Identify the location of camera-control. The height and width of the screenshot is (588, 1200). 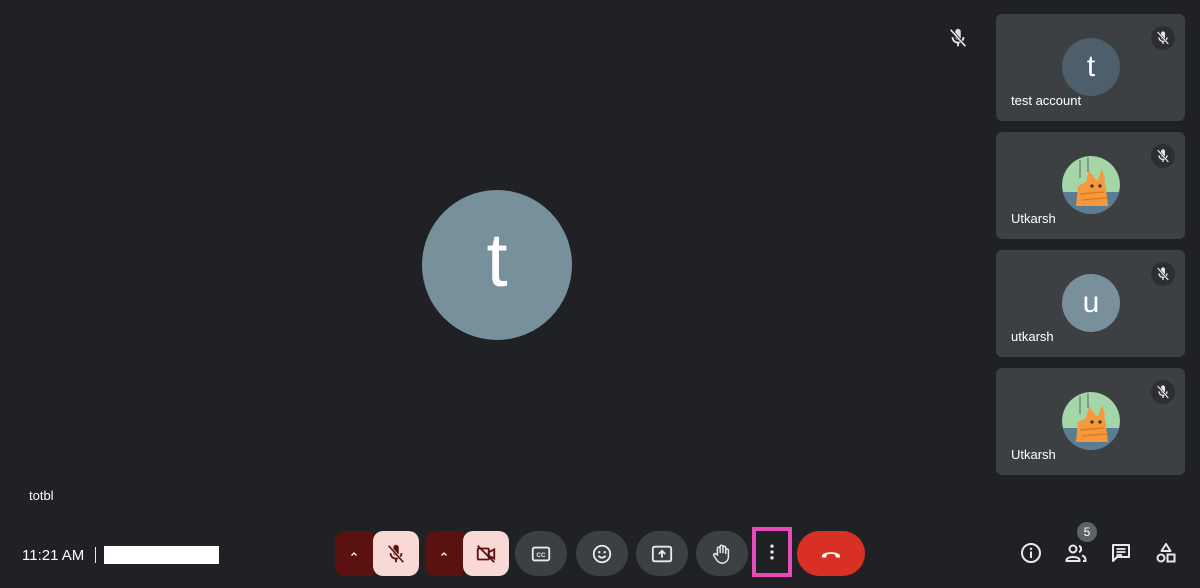
(467, 553).